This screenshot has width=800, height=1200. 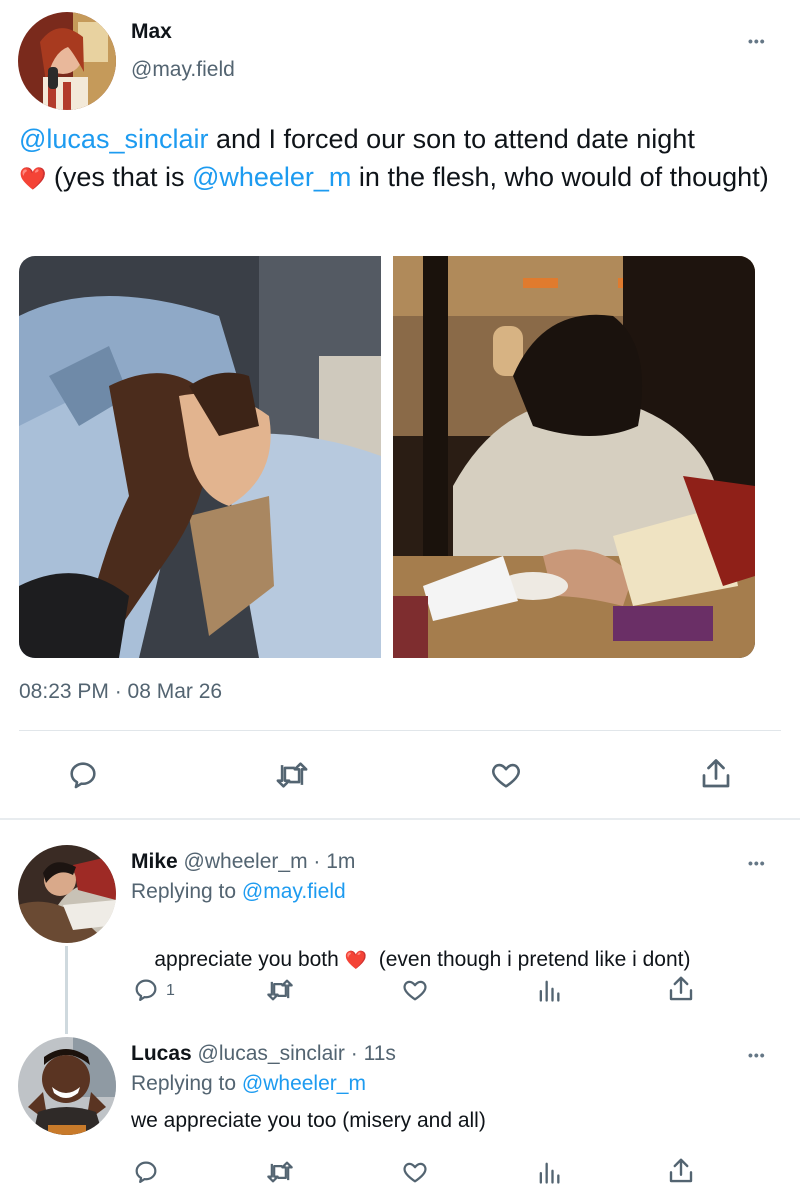 What do you see at coordinates (151, 32) in the screenshot?
I see `author-name: Max` at bounding box center [151, 32].